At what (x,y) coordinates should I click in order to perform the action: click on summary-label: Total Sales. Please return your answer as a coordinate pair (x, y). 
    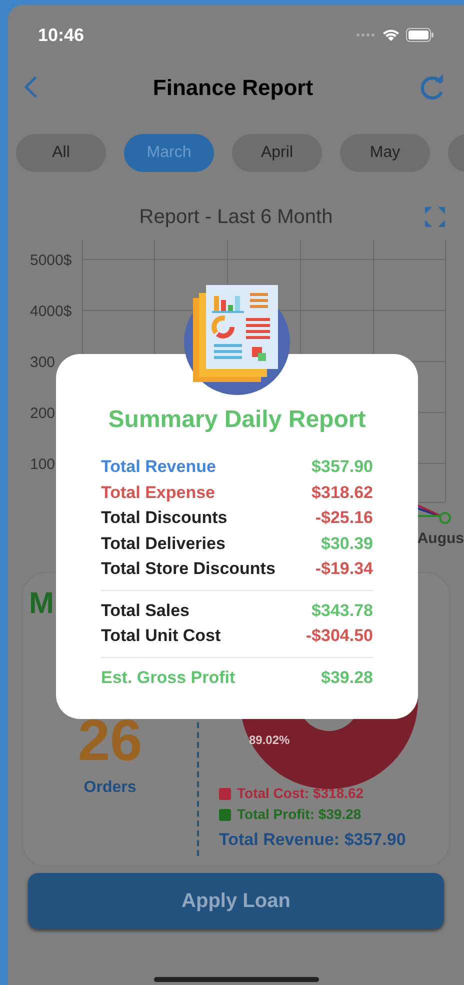
    Looking at the image, I should click on (145, 611).